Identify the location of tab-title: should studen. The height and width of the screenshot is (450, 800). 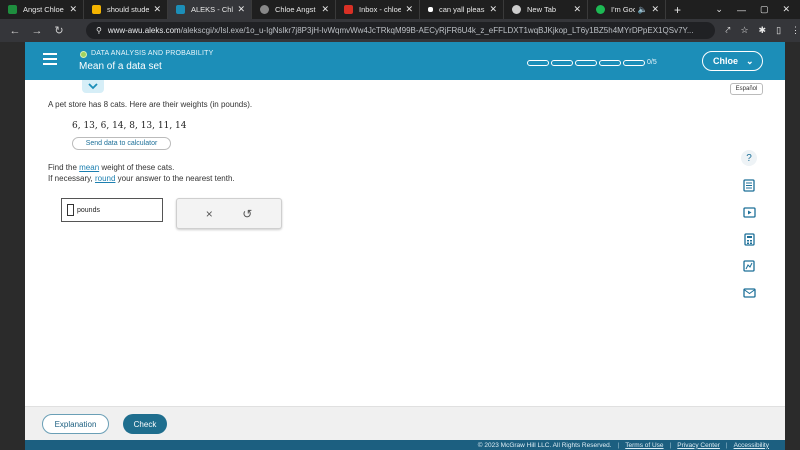
(128, 9).